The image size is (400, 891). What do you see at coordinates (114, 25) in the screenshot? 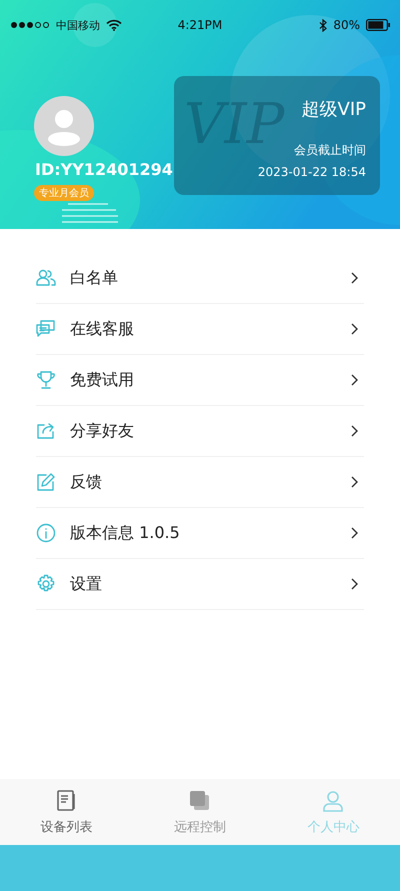
I see `wifi-icon` at bounding box center [114, 25].